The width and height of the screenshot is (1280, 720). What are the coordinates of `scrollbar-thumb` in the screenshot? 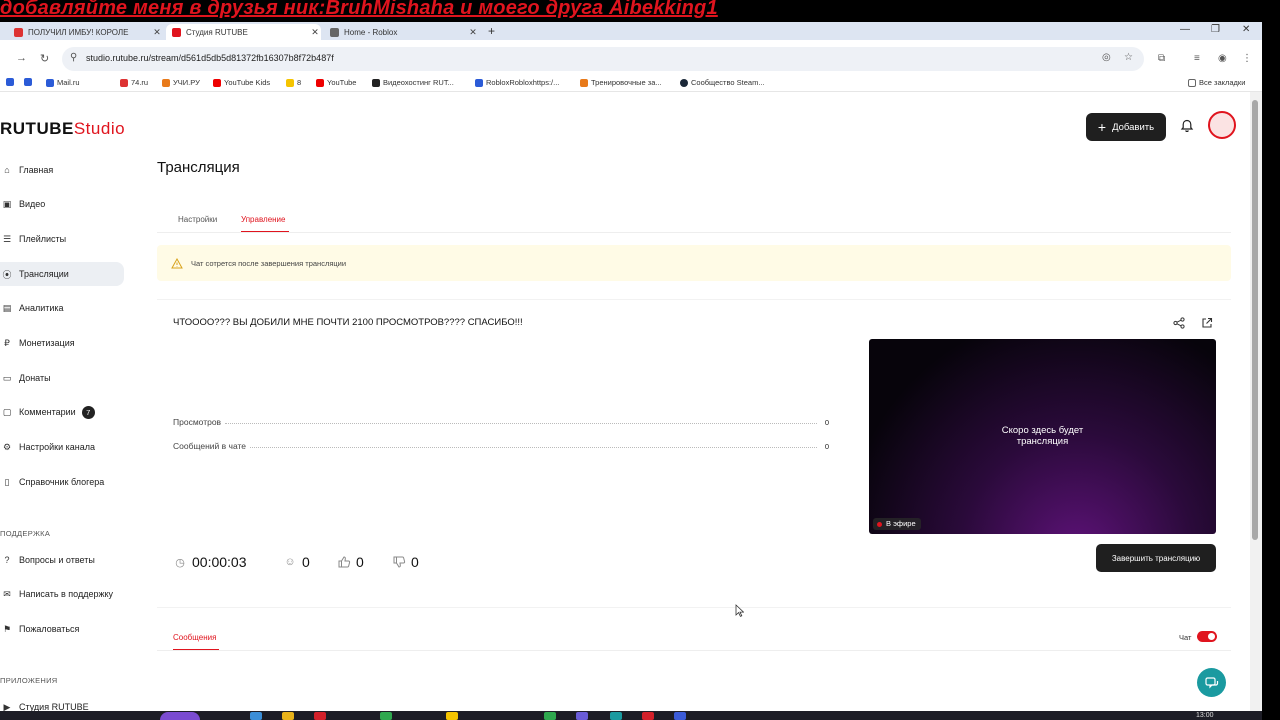 It's located at (1255, 320).